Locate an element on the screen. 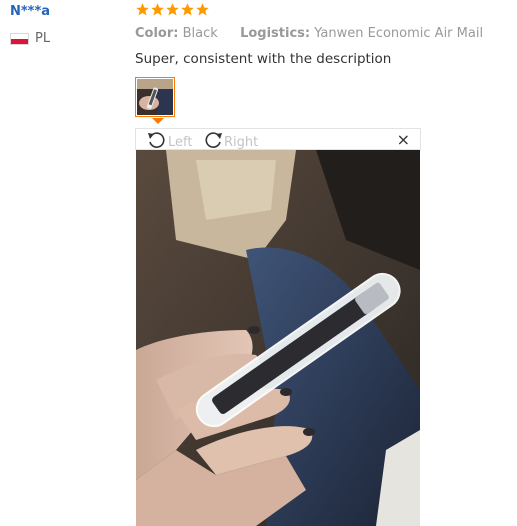 This screenshot has width=517, height=526. close-icon: × is located at coordinates (403, 140).